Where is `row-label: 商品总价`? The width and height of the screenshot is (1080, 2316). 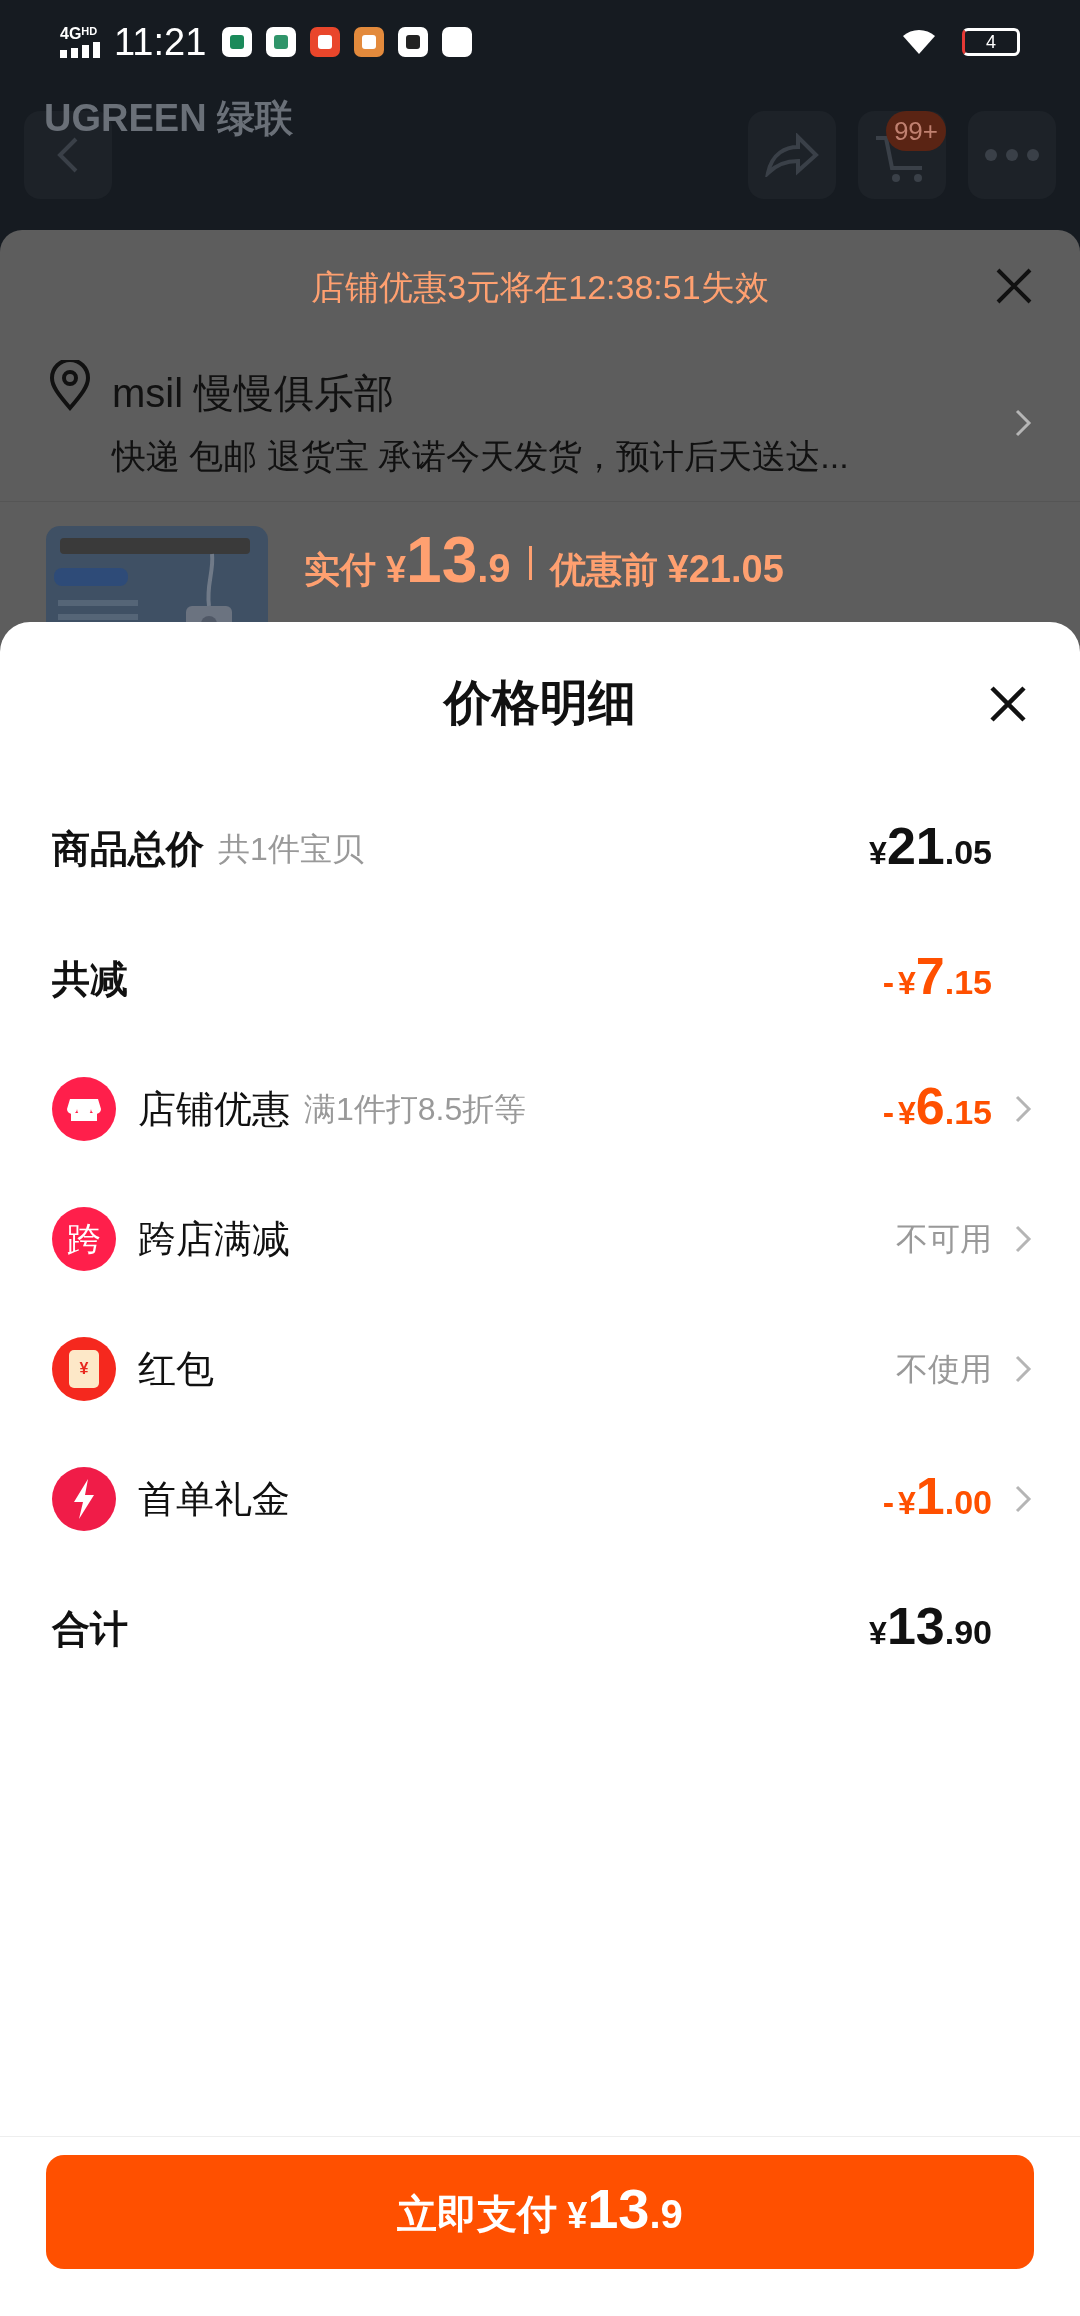
row-label: 商品总价 is located at coordinates (128, 849).